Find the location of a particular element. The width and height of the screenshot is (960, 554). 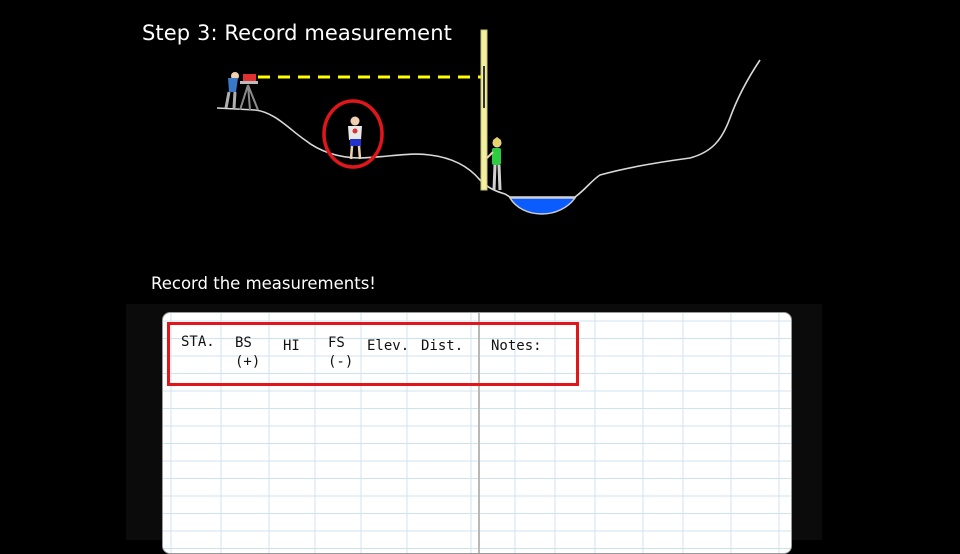

rodman-icon is located at coordinates (494, 164).